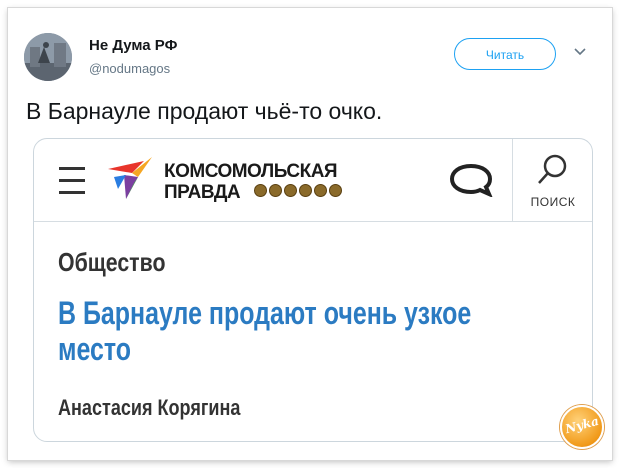 The height and width of the screenshot is (468, 620). I want to click on hamburger-menu-icon, so click(72, 182).